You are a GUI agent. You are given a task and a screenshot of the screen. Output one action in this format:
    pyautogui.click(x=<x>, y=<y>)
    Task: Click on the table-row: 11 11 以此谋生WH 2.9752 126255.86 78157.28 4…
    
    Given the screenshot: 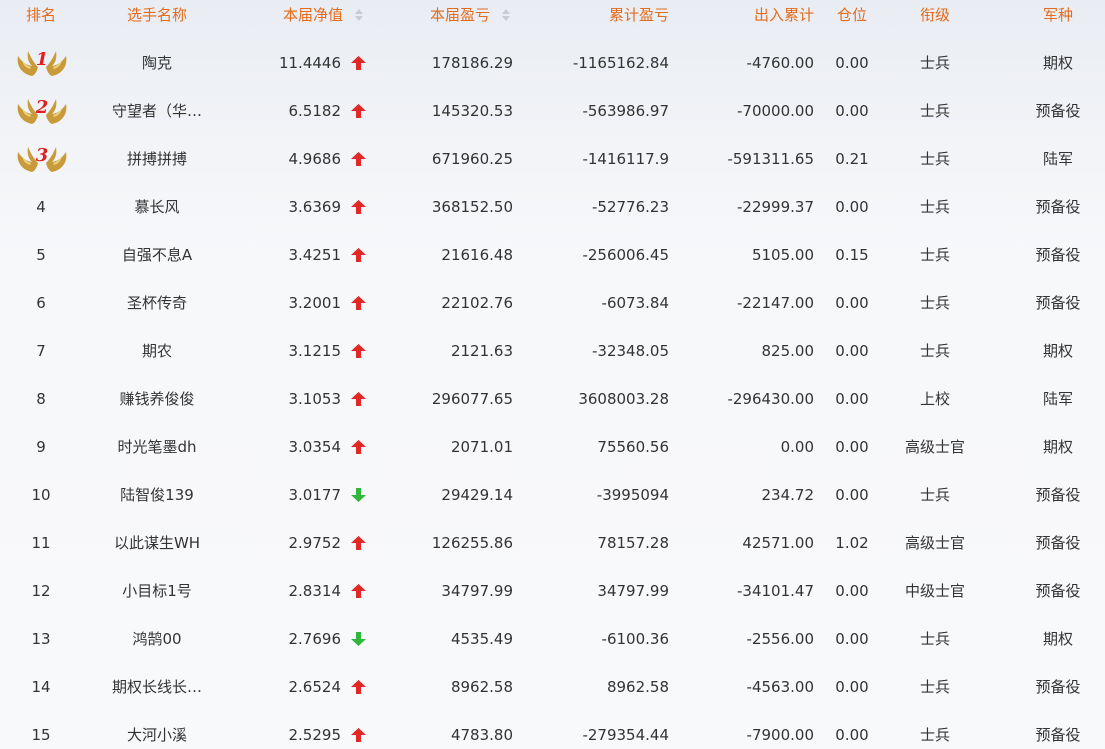 What is the action you would take?
    pyautogui.click(x=552, y=543)
    